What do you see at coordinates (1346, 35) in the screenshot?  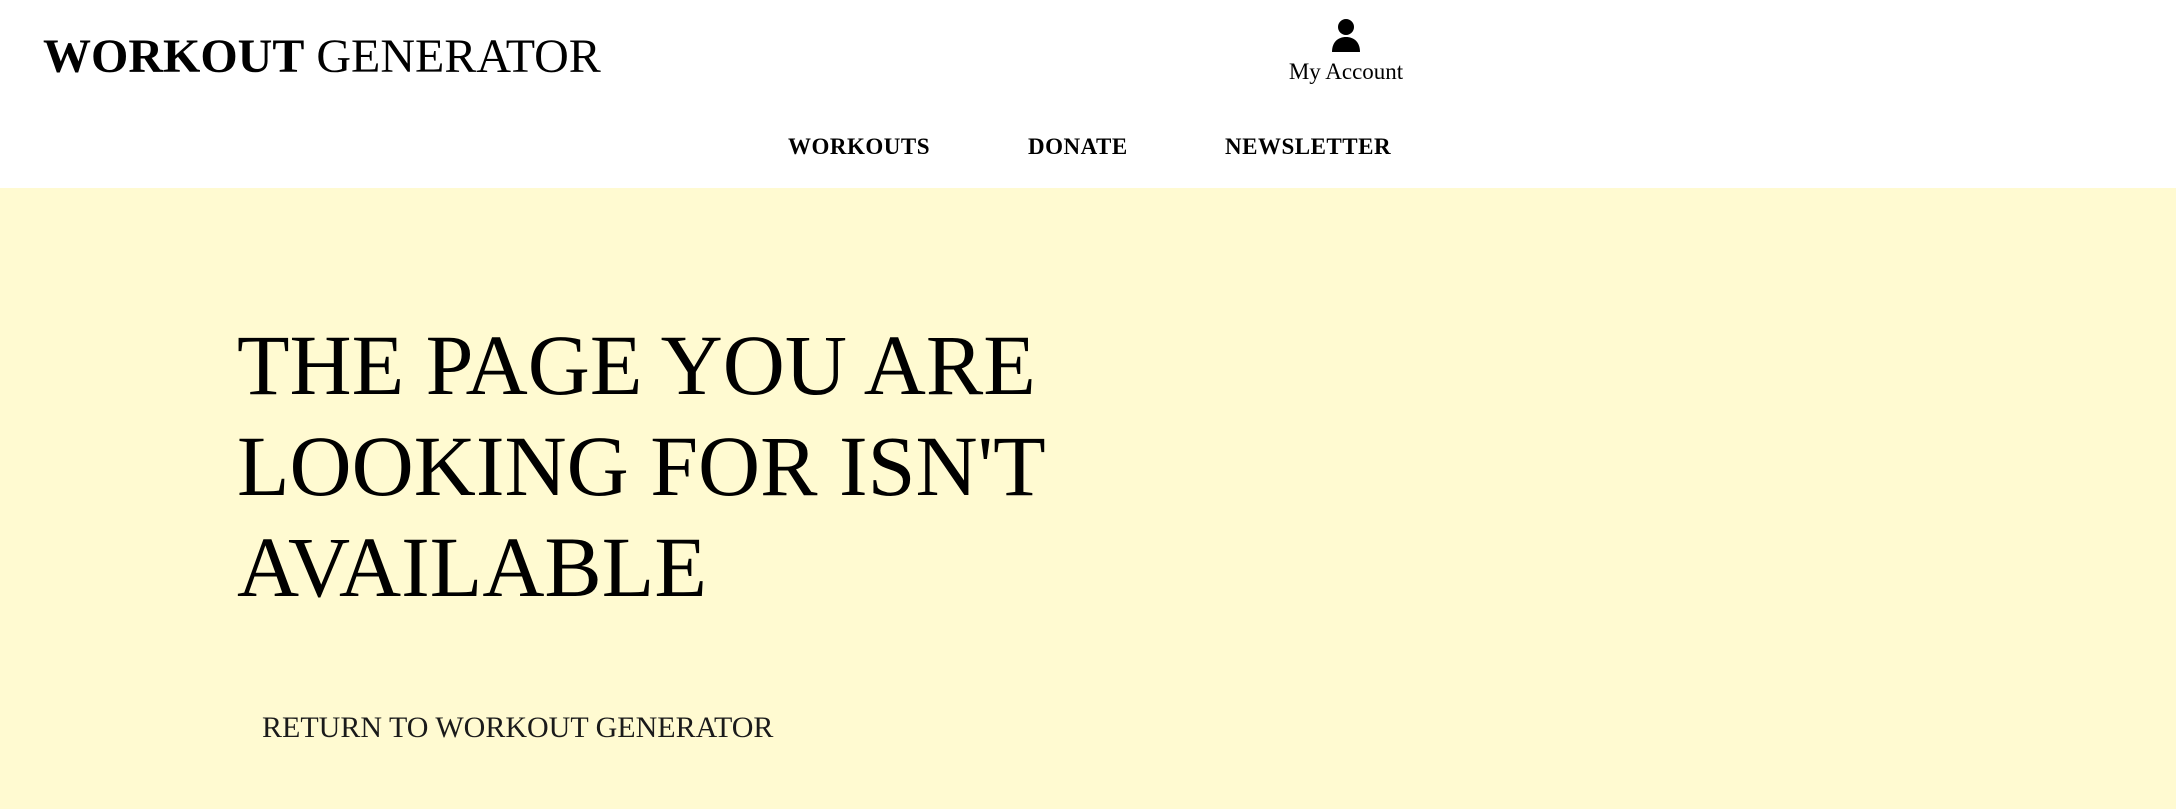 I see `user-icon` at bounding box center [1346, 35].